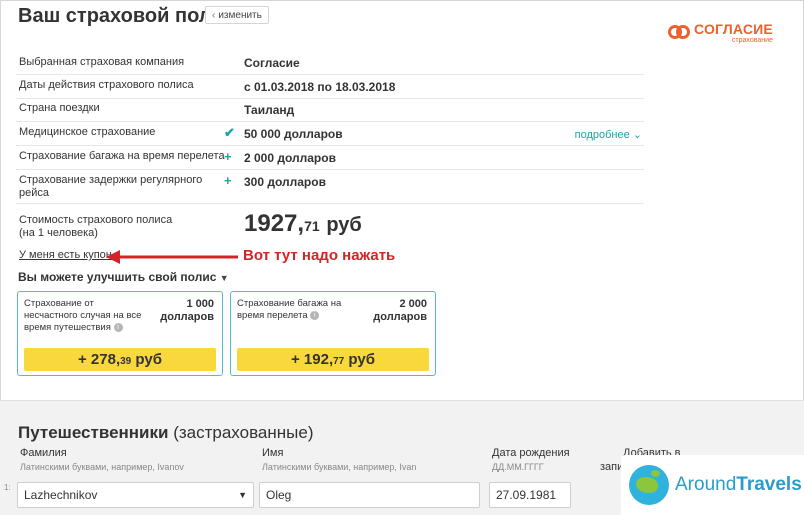 The height and width of the screenshot is (515, 804). Describe the element at coordinates (65, 255) in the screenshot. I see `coupon-link: У меня есть купон` at that location.